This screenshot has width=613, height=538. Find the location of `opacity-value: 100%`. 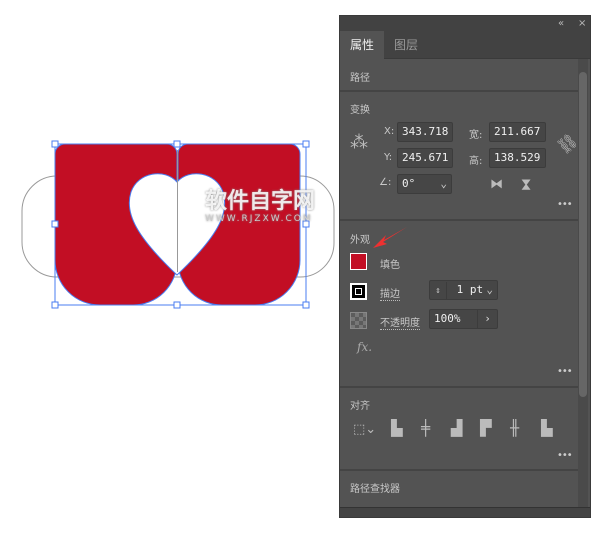

opacity-value: 100% is located at coordinates (447, 318).